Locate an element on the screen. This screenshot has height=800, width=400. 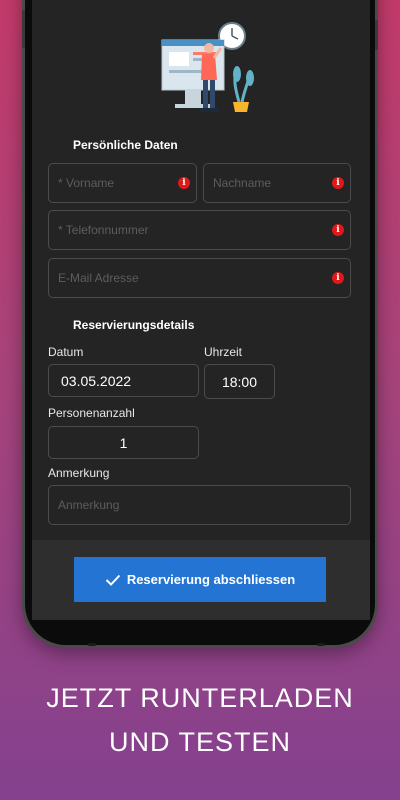
lastname-placeholder: Nachname is located at coordinates (242, 183).